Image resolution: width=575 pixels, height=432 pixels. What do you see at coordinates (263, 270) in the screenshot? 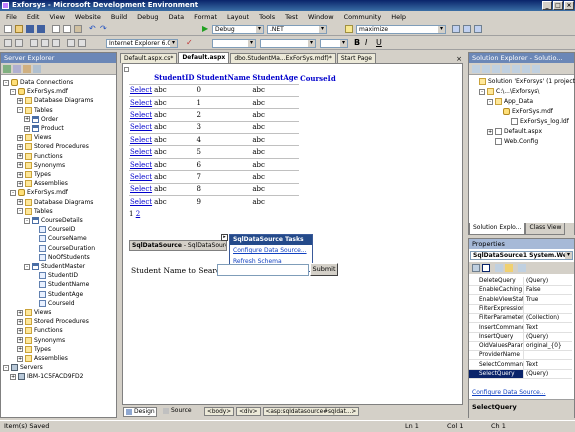
I see `student-name-input` at bounding box center [263, 270].